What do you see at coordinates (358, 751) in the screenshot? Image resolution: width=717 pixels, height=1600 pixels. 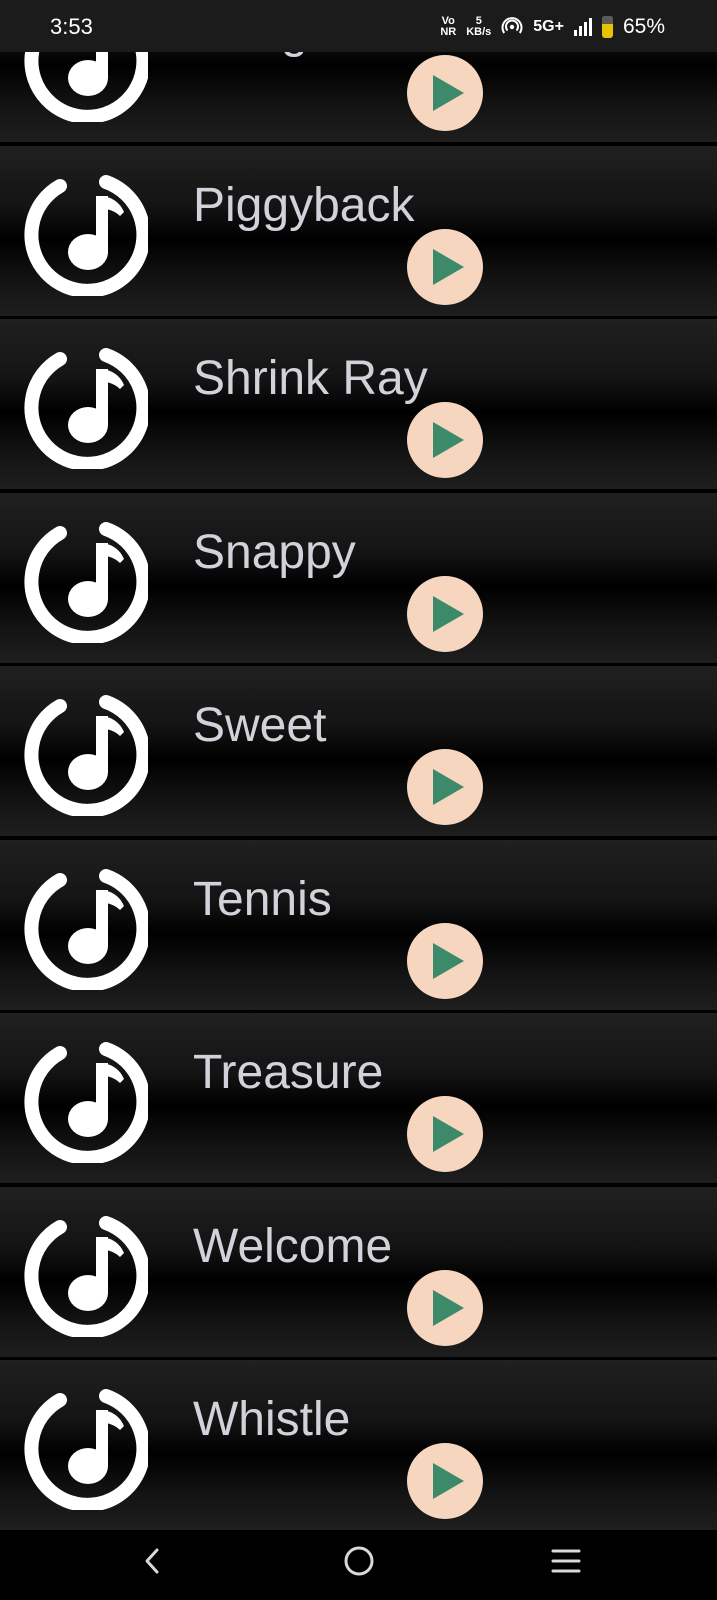 I see `list-item: Sweet` at bounding box center [358, 751].